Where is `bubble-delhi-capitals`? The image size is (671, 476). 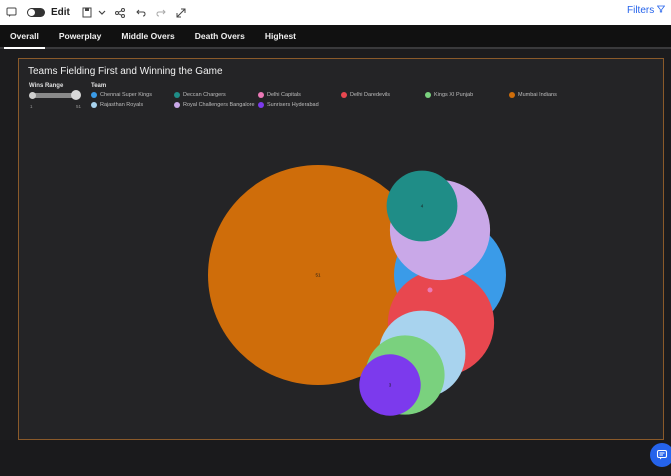
bubble-delhi-capitals is located at coordinates (430, 290).